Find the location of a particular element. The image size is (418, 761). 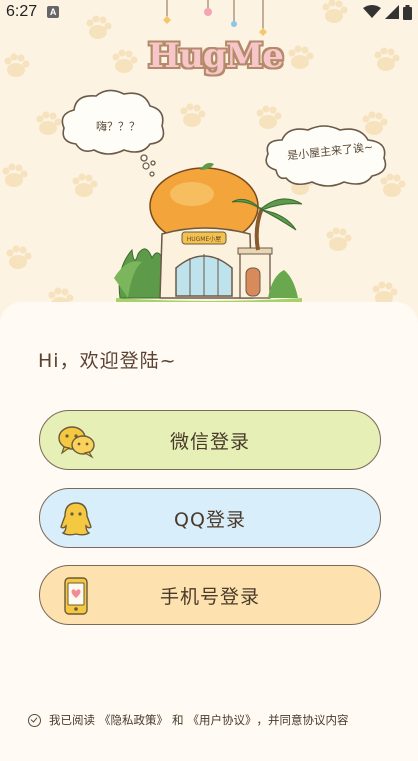

greeting-text: Hi，欢迎登陆~ is located at coordinates (107, 361).